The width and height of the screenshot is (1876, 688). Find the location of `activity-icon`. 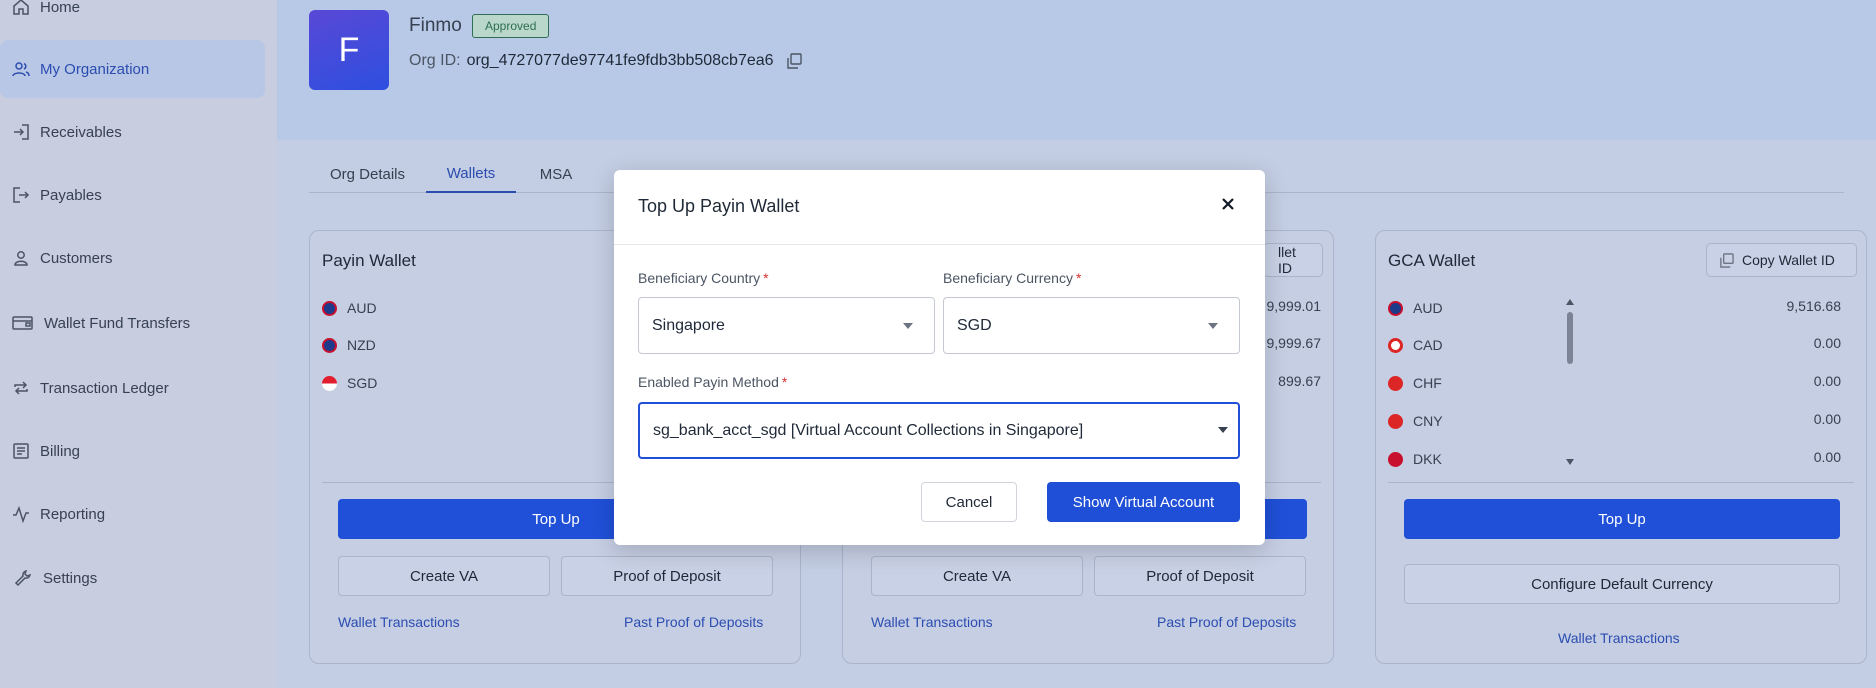

activity-icon is located at coordinates (21, 514).